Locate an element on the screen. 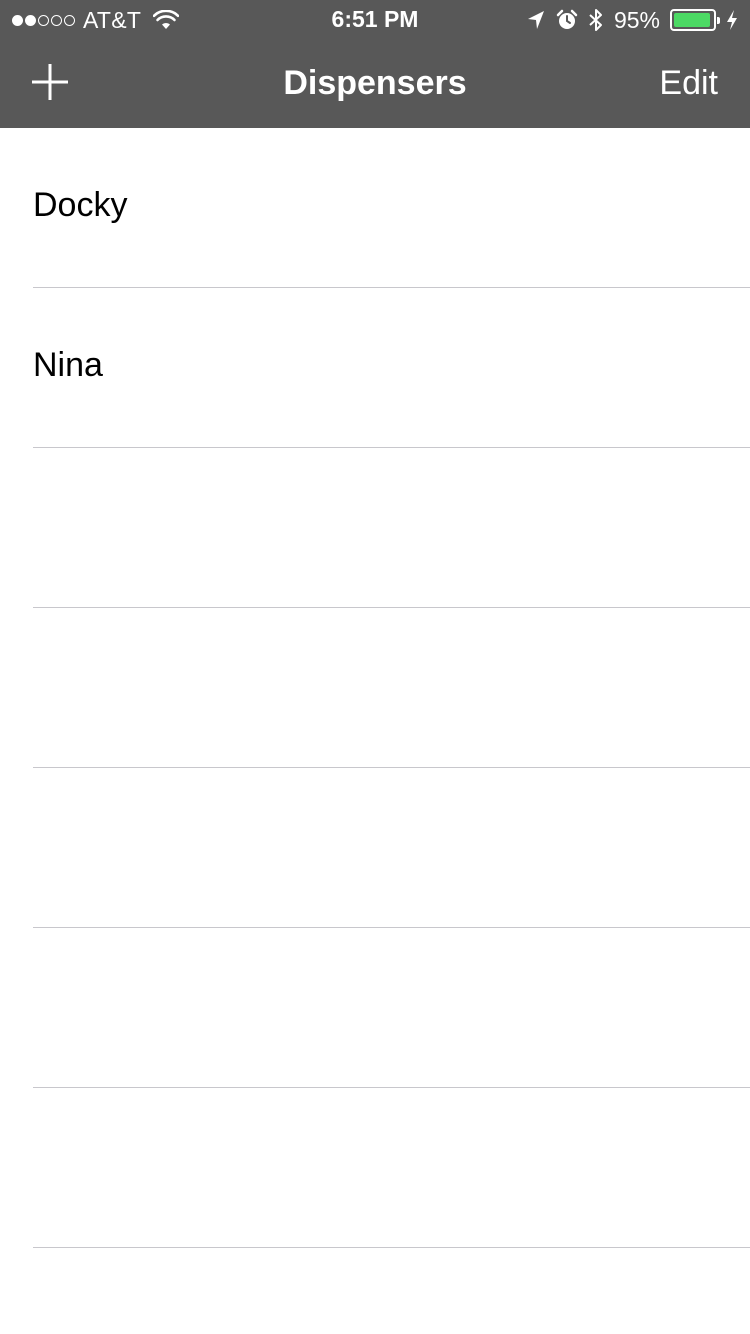 This screenshot has width=750, height=1334. list-item-label: Nina is located at coordinates (68, 365).